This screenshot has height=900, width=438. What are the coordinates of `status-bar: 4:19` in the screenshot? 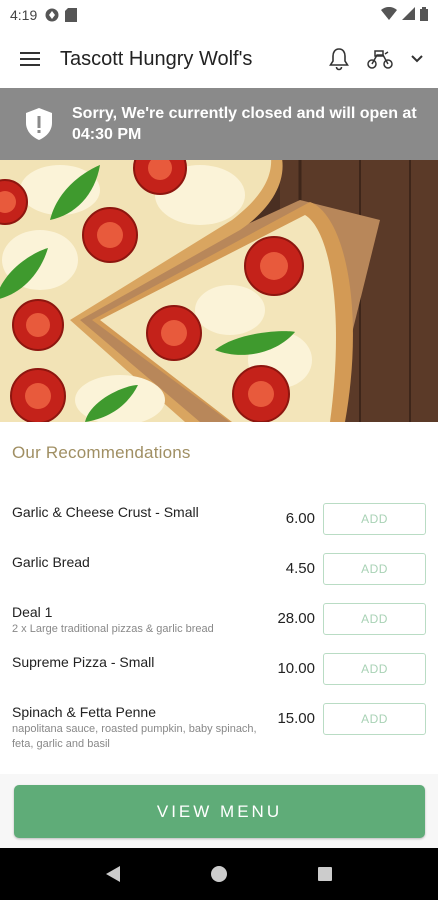 It's located at (219, 15).